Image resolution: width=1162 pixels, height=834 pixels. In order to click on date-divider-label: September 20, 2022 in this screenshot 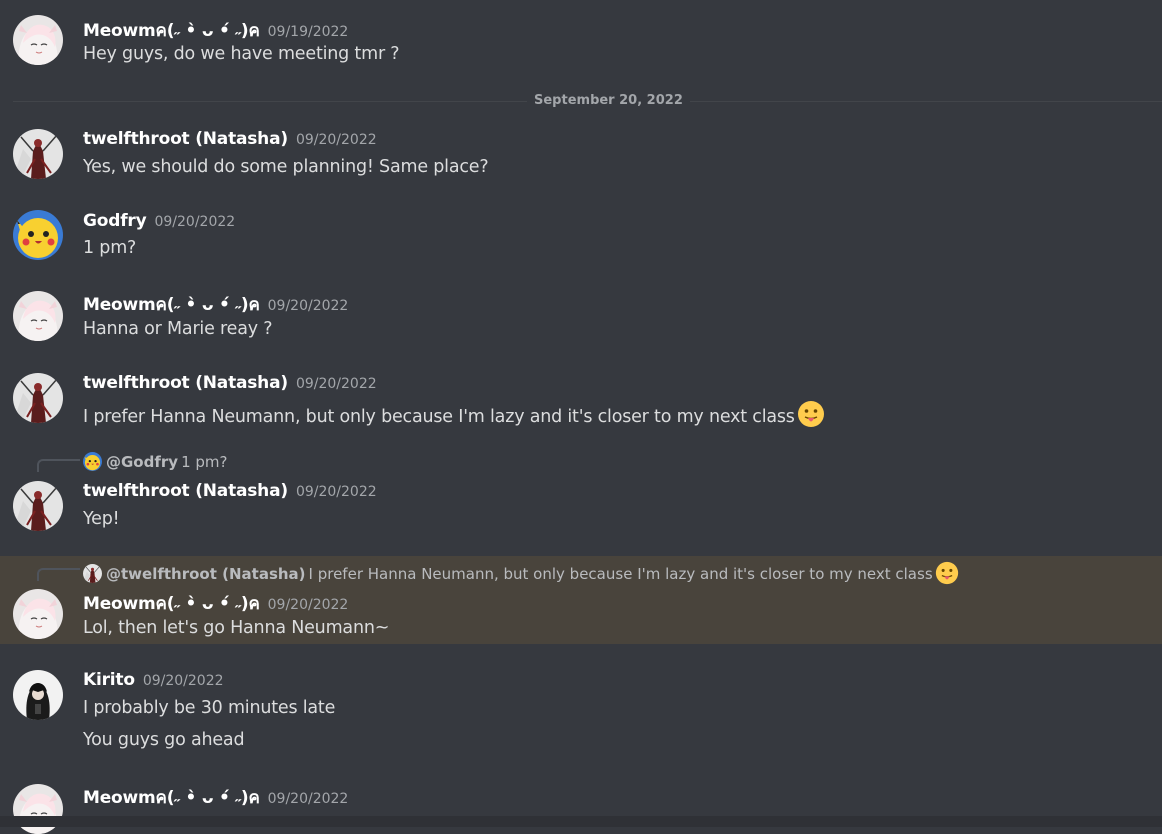, I will do `click(608, 100)`.